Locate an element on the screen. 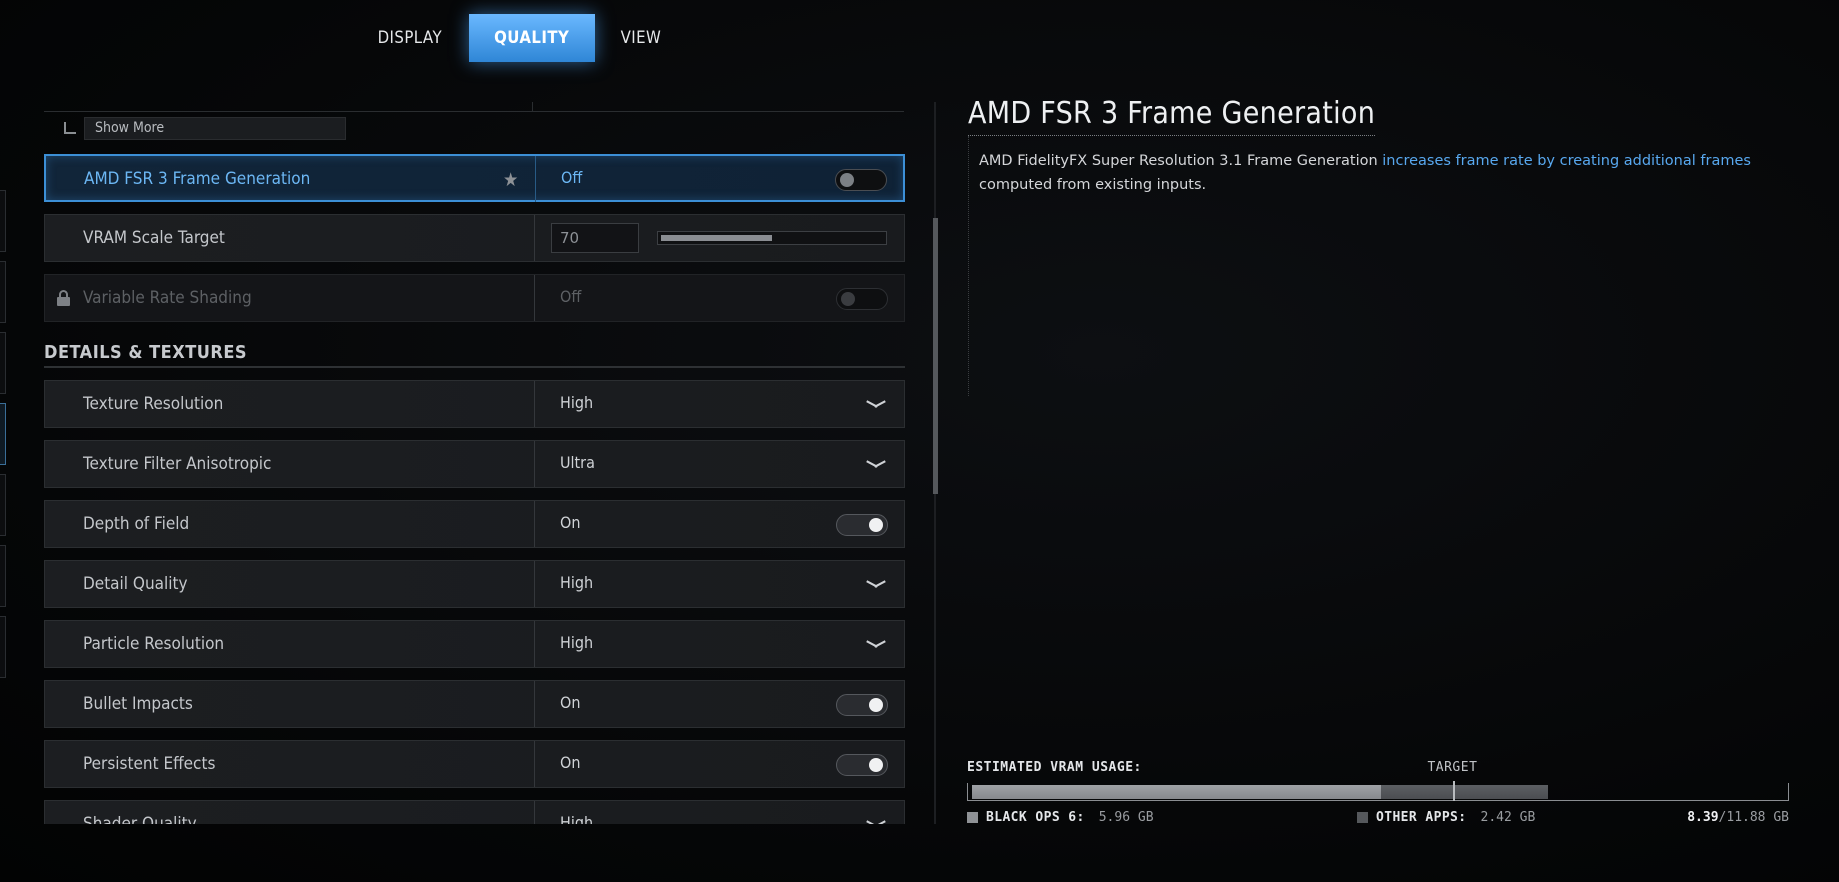 The image size is (1839, 882). legend-game: BLACK OPS 6: 5.96 GB is located at coordinates (1060, 817).